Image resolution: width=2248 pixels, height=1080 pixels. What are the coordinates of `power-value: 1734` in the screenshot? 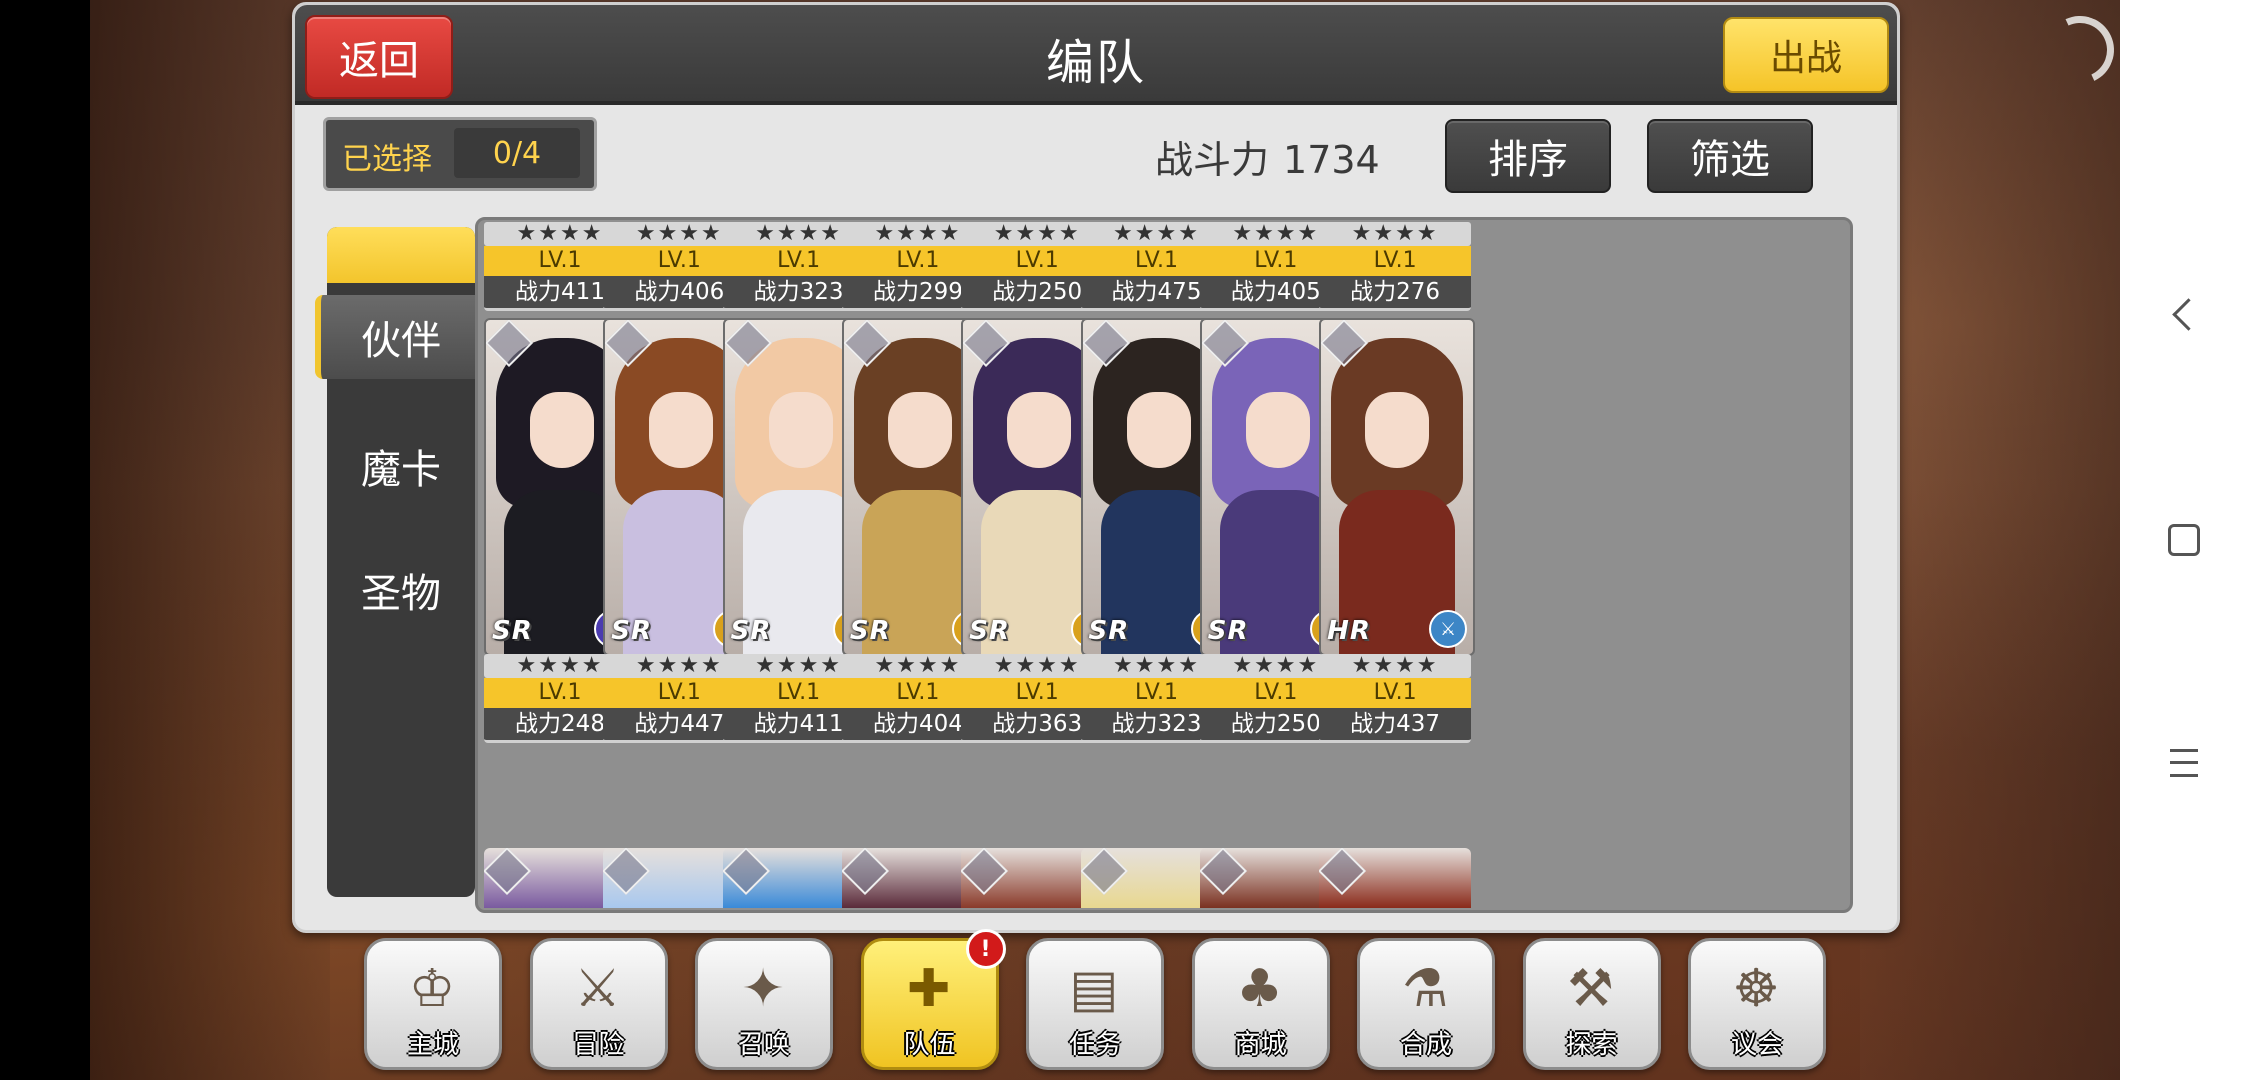 It's located at (1331, 160).